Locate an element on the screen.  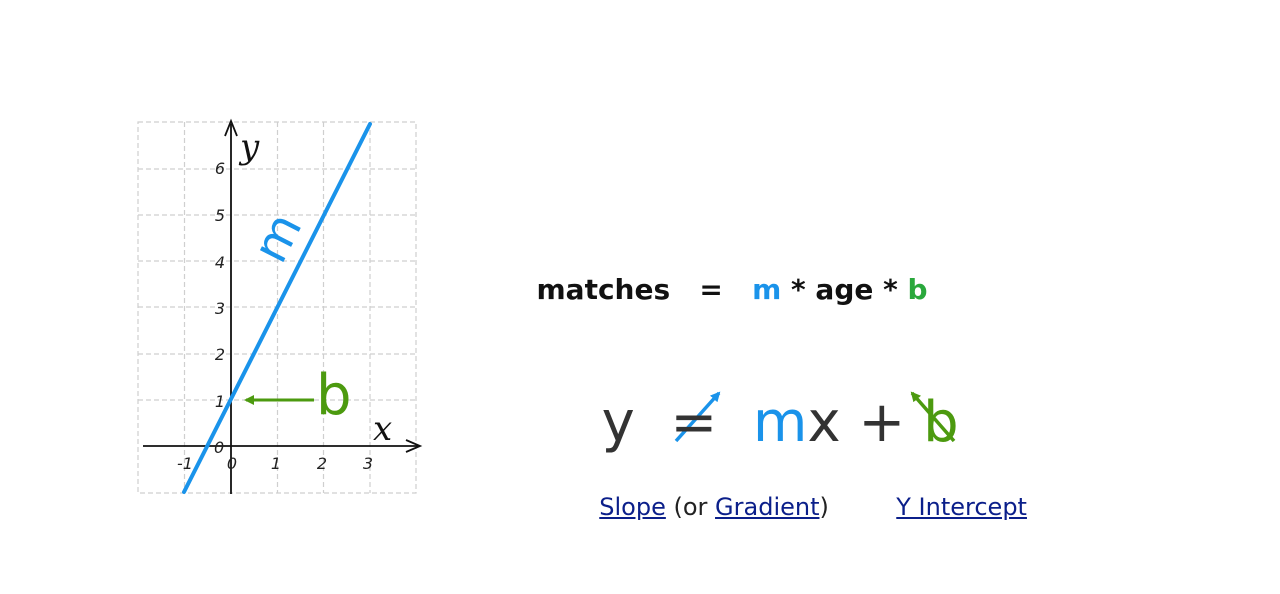
y-tick-label: 1 is located at coordinates (220, 401).